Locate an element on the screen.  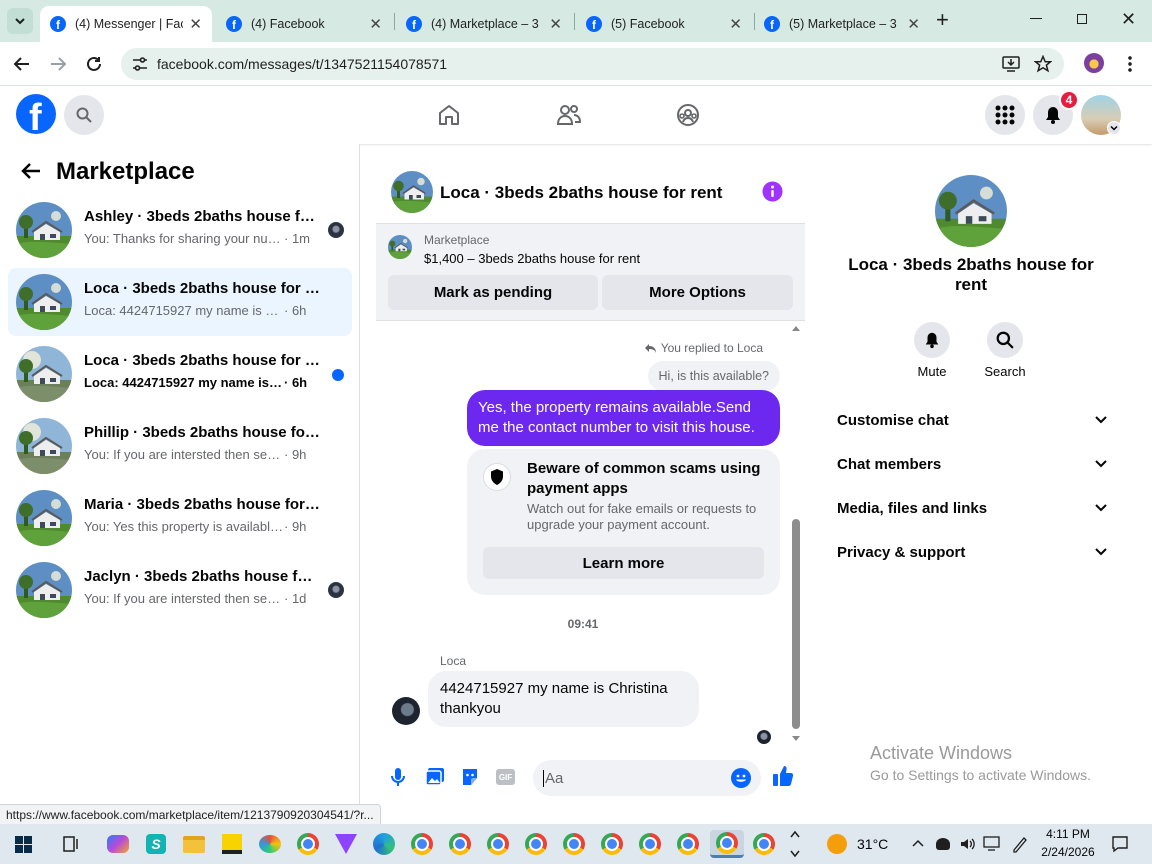
taskbar-scroll-icon is located at coordinates (795, 844).